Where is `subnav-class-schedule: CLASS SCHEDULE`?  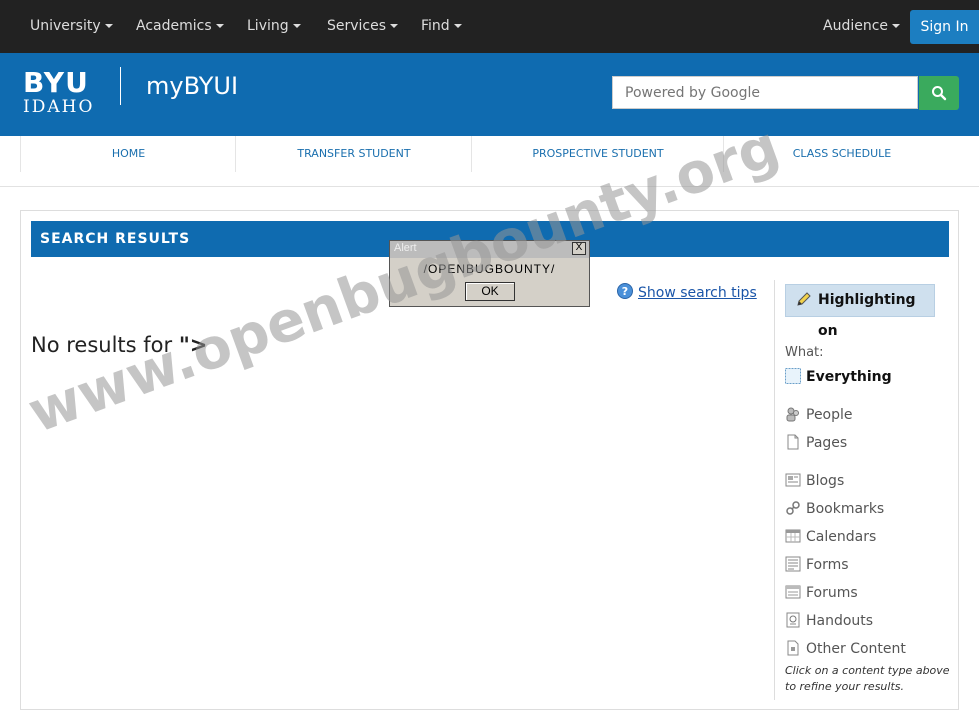
subnav-class-schedule: CLASS SCHEDULE is located at coordinates (841, 154).